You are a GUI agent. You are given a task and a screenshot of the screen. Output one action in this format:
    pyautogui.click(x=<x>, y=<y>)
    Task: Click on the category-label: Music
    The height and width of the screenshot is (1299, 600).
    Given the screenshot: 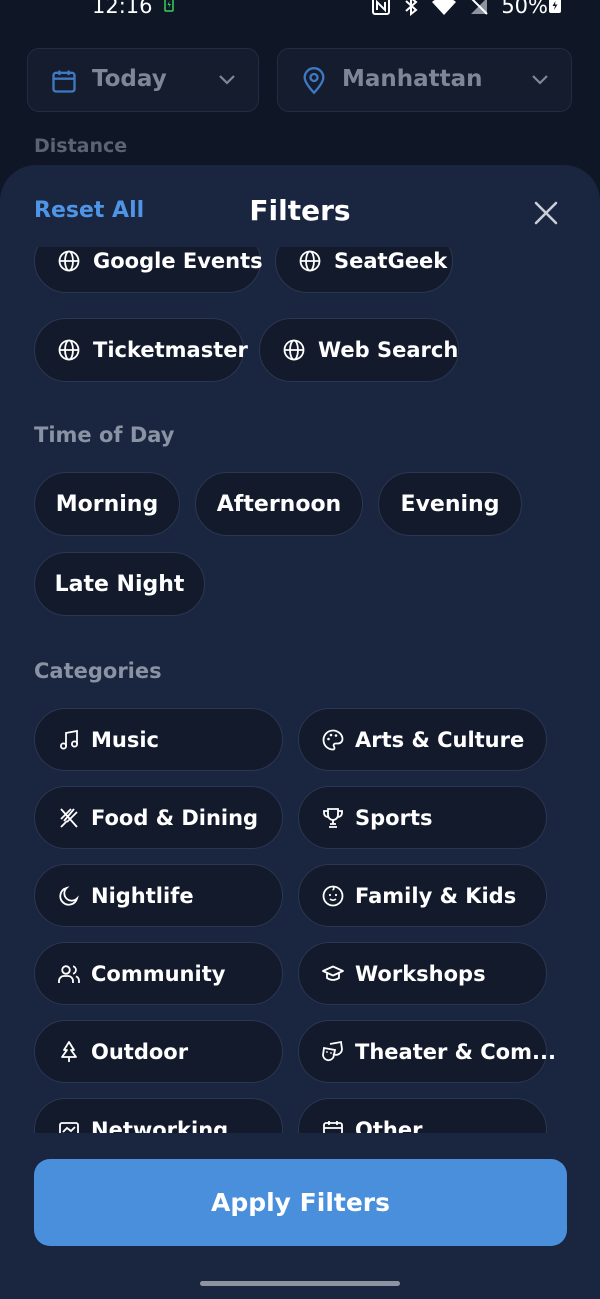 What is the action you would take?
    pyautogui.click(x=125, y=739)
    